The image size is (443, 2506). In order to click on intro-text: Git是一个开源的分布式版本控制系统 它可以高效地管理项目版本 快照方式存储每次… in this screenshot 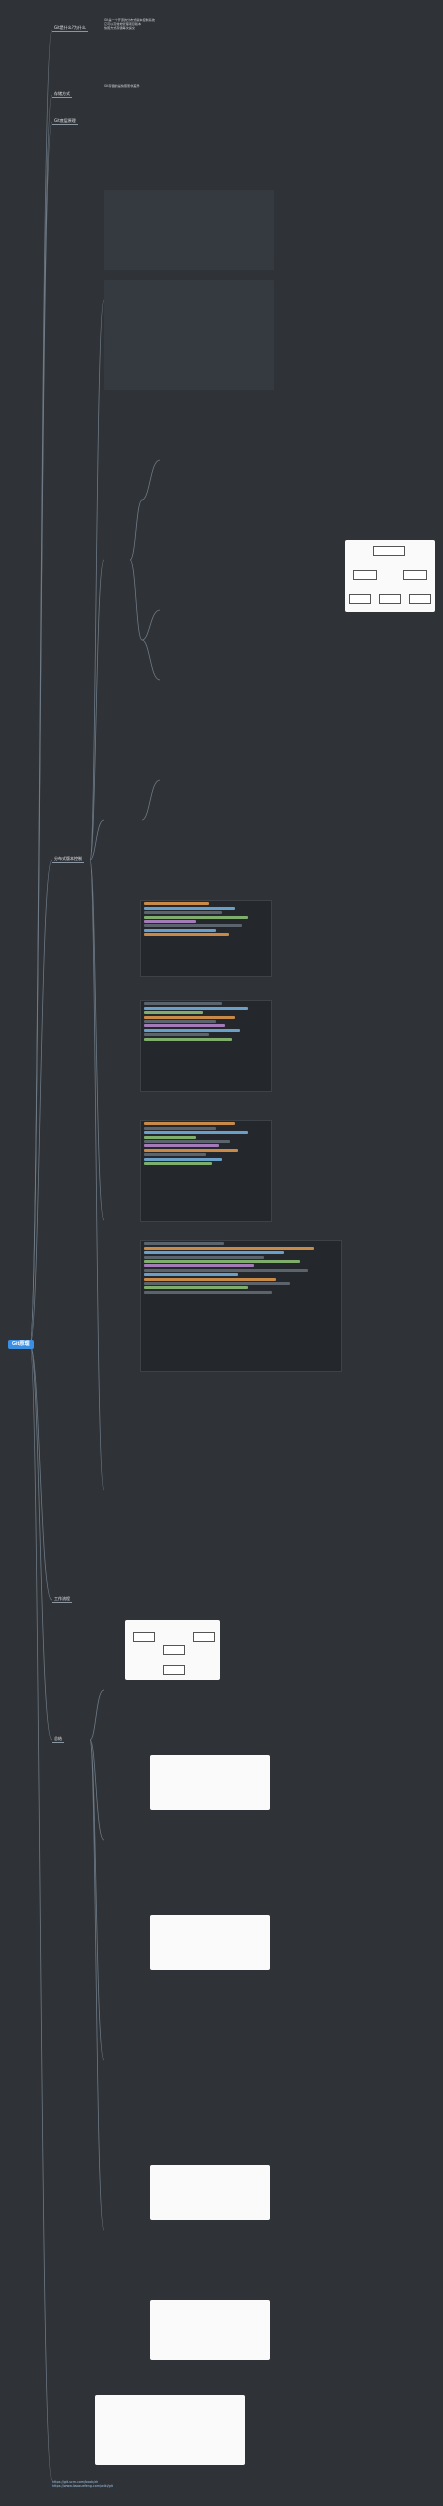, I will do `click(179, 24)`.